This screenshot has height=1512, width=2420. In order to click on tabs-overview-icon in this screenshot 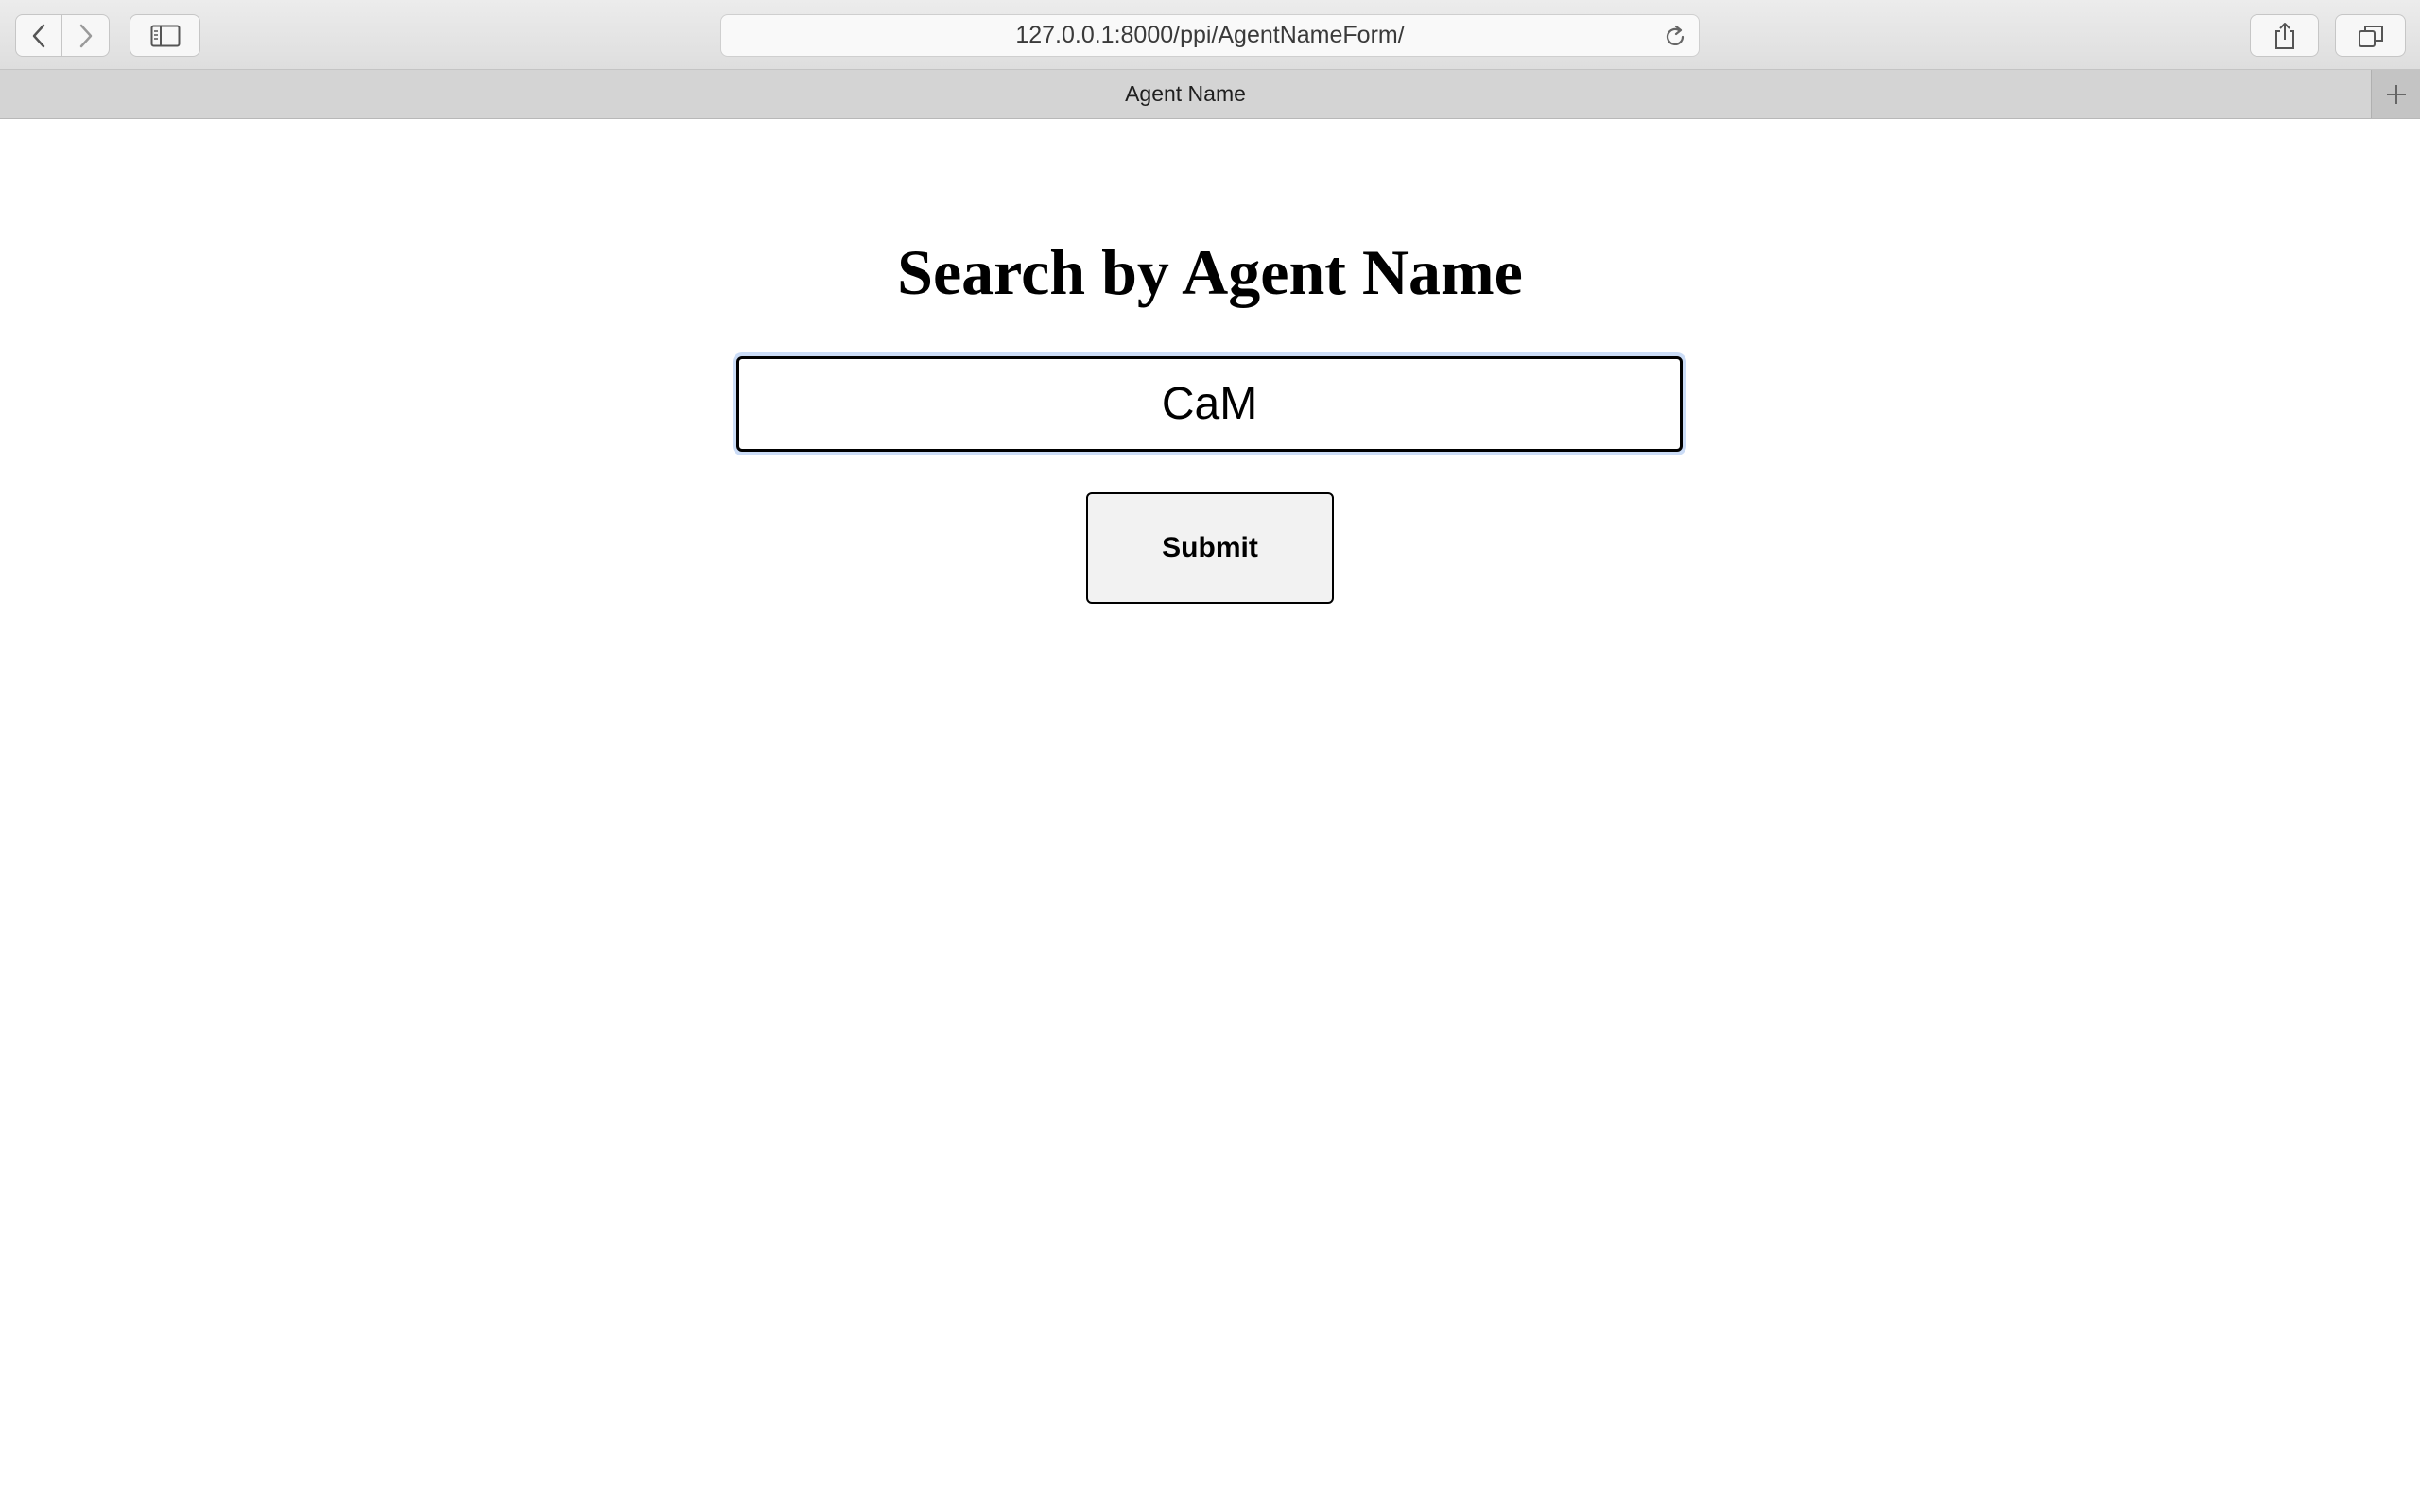, I will do `click(2370, 36)`.